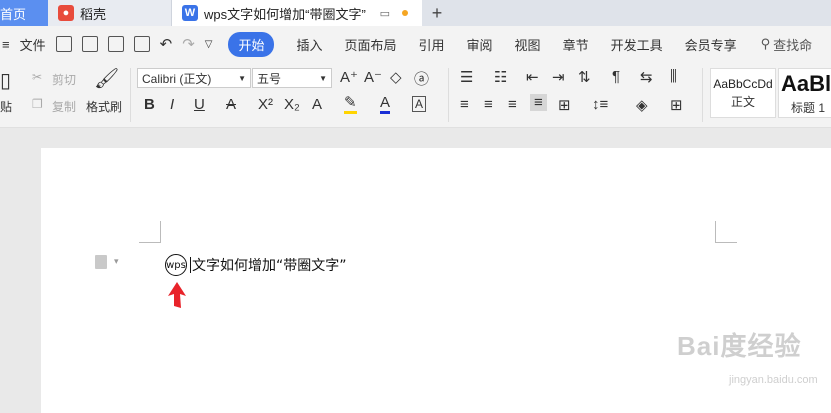 Image resolution: width=831 pixels, height=413 pixels. Describe the element at coordinates (177, 78) in the screenshot. I see `font-name-value: Calibri (正文)` at that location.